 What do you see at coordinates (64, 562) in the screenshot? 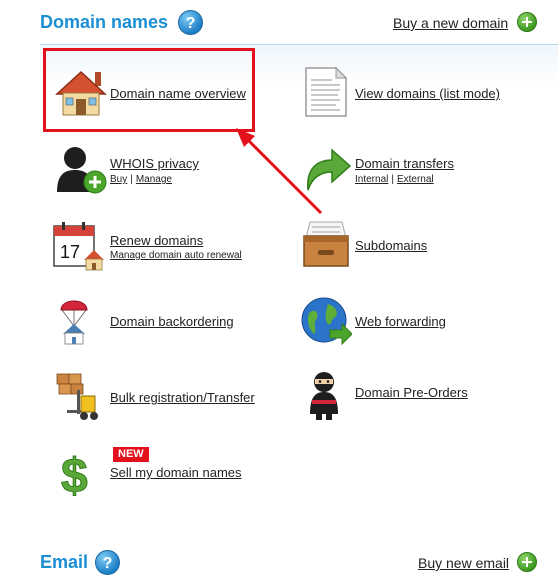
I see `section-title-email: Email` at bounding box center [64, 562].